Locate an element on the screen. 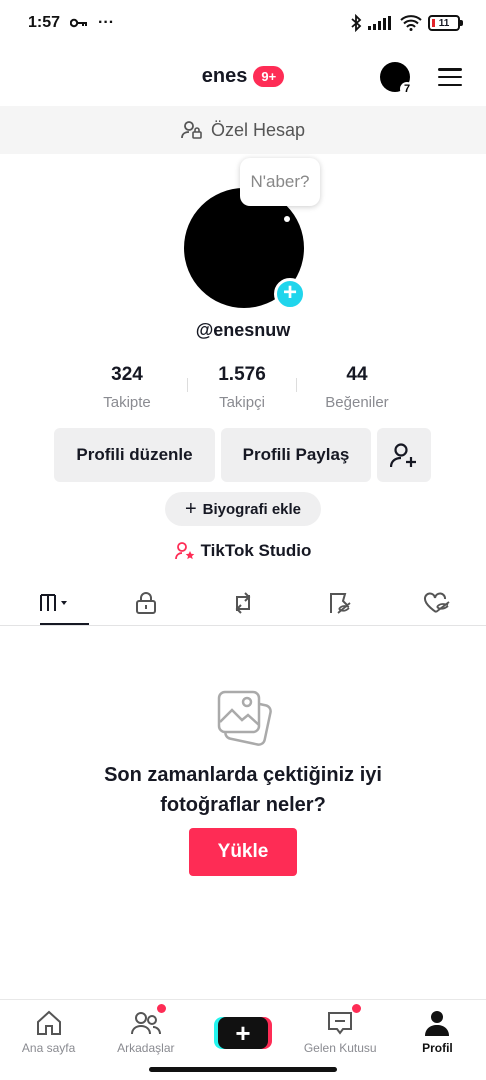 This screenshot has width=486, height=1080. nav-inbox: Gelen Kutusu is located at coordinates (340, 1029).